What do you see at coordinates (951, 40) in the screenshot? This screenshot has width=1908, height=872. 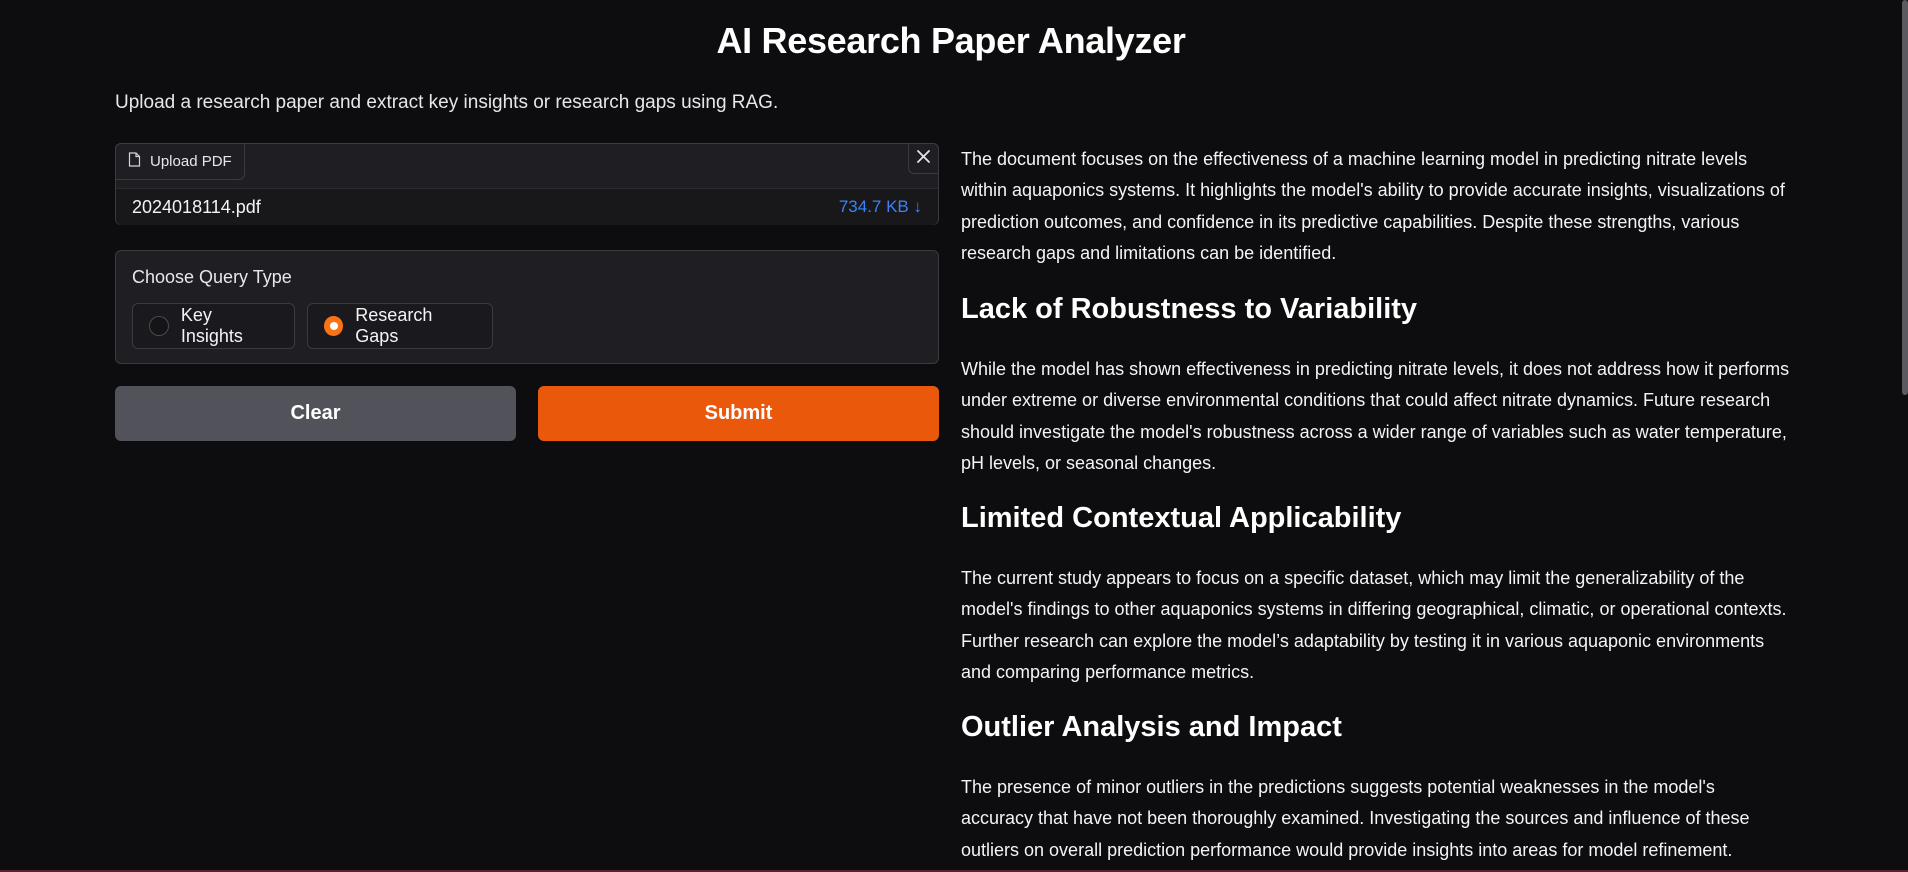 I see `page-title: AI Research Paper Analyzer` at bounding box center [951, 40].